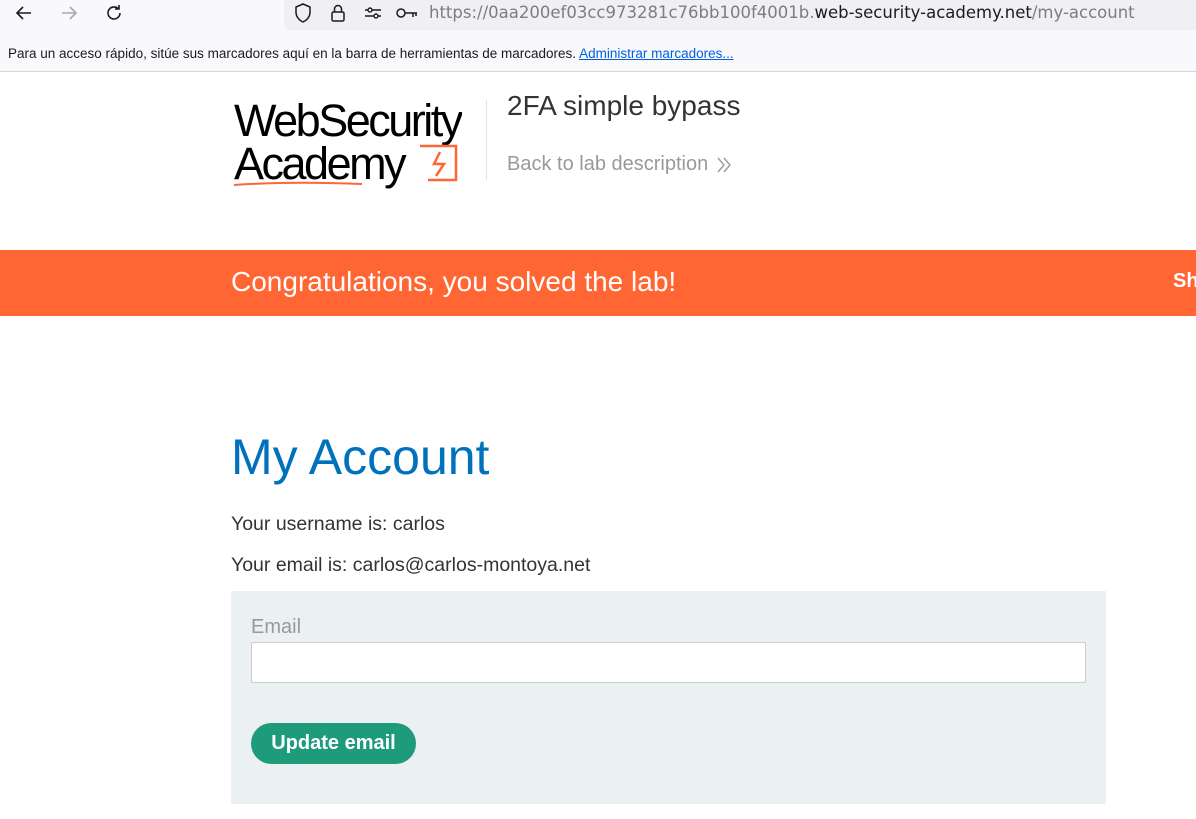 This screenshot has height=819, width=1196. What do you see at coordinates (624, 105) in the screenshot?
I see `lab-title: 2FA simple bypass` at bounding box center [624, 105].